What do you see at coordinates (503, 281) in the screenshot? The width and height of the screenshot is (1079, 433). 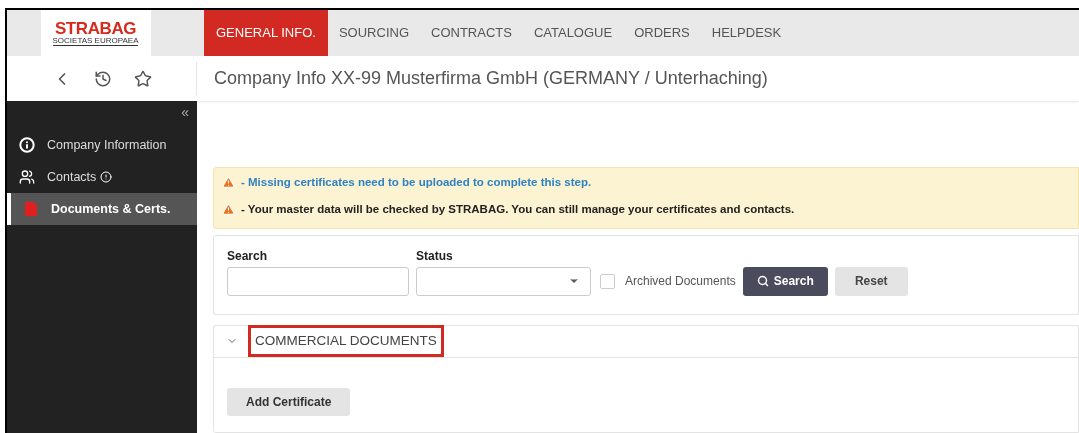 I see `status-dropdown` at bounding box center [503, 281].